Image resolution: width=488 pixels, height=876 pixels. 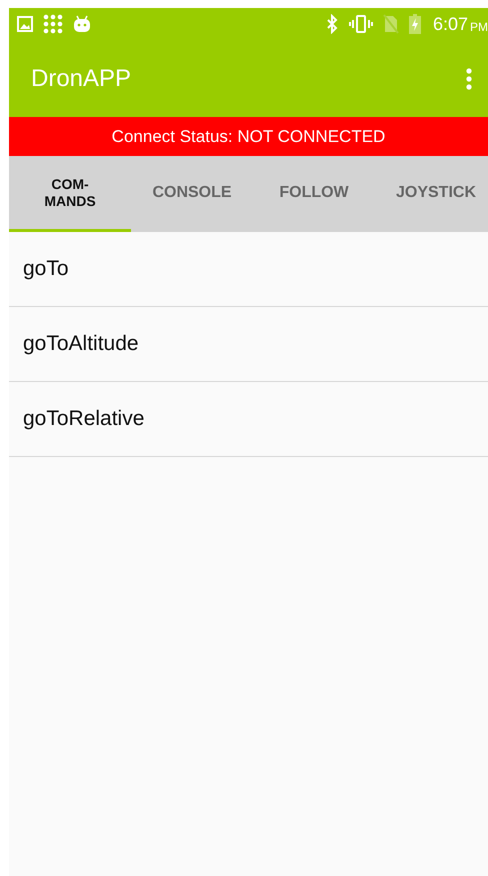 I want to click on app-title: DronAPP, so click(x=81, y=78).